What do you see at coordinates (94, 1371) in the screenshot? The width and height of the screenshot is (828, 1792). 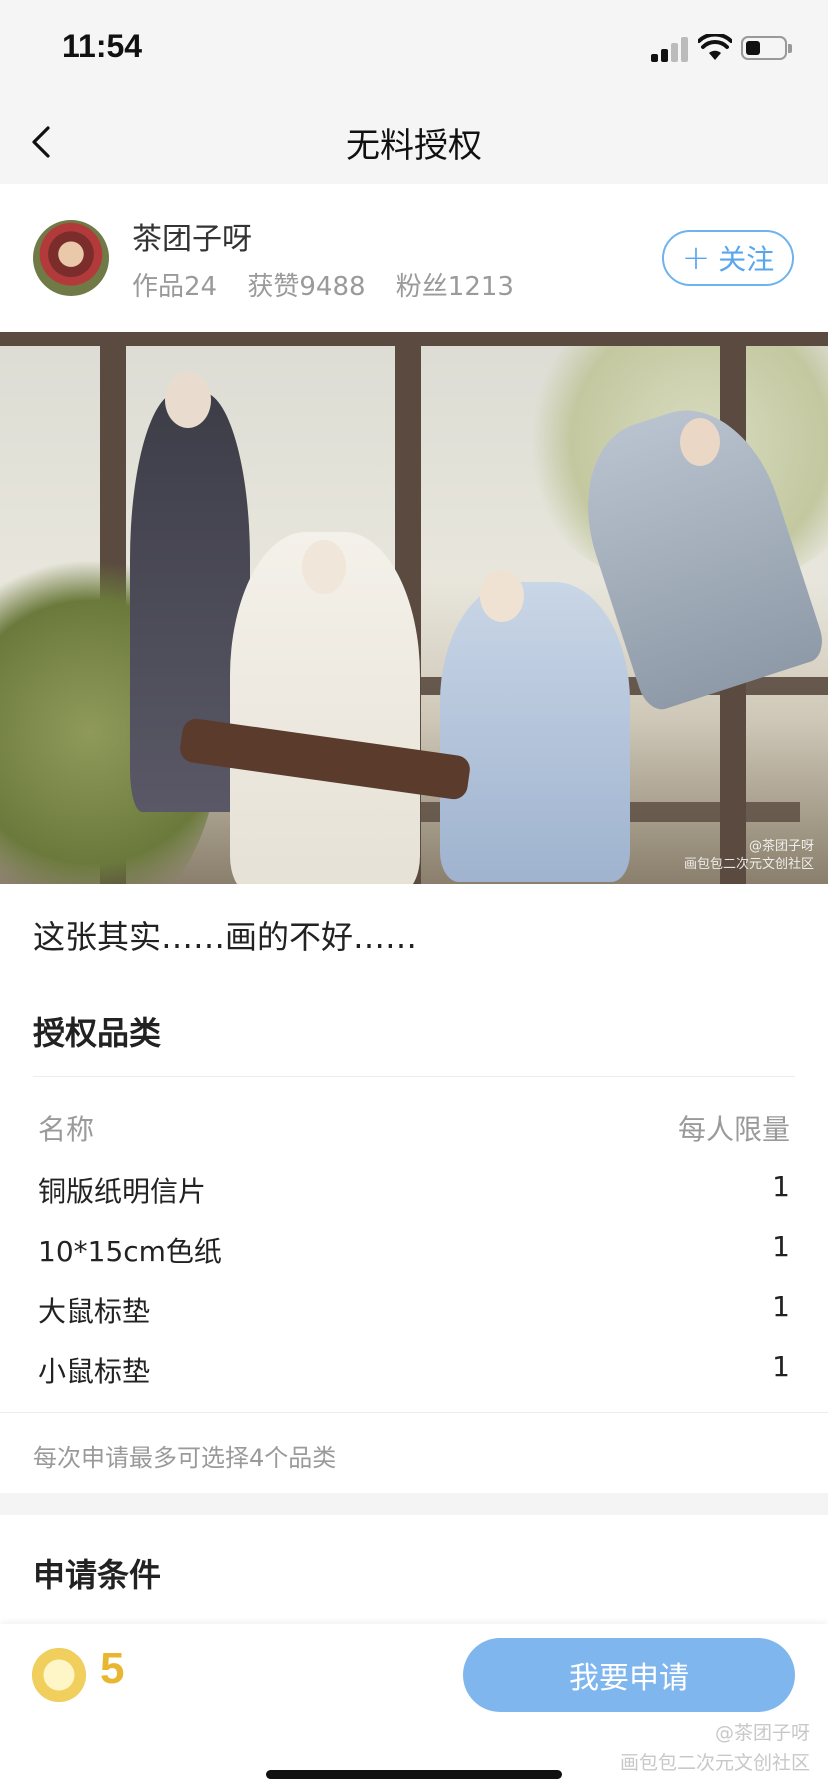 I see `category-name: 小鼠标垫` at bounding box center [94, 1371].